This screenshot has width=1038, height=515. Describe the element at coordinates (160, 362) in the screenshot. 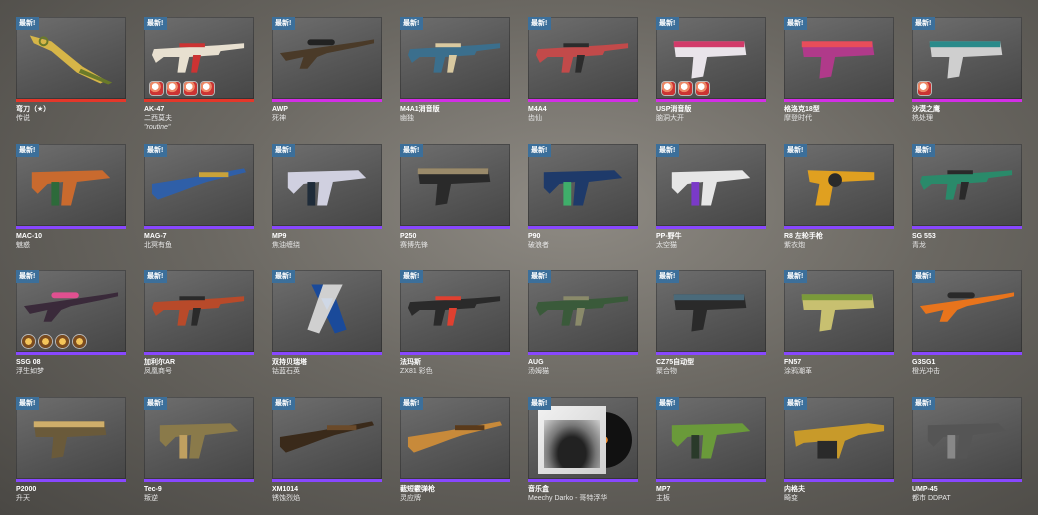

I see `item-name: 加利尔AR` at that location.